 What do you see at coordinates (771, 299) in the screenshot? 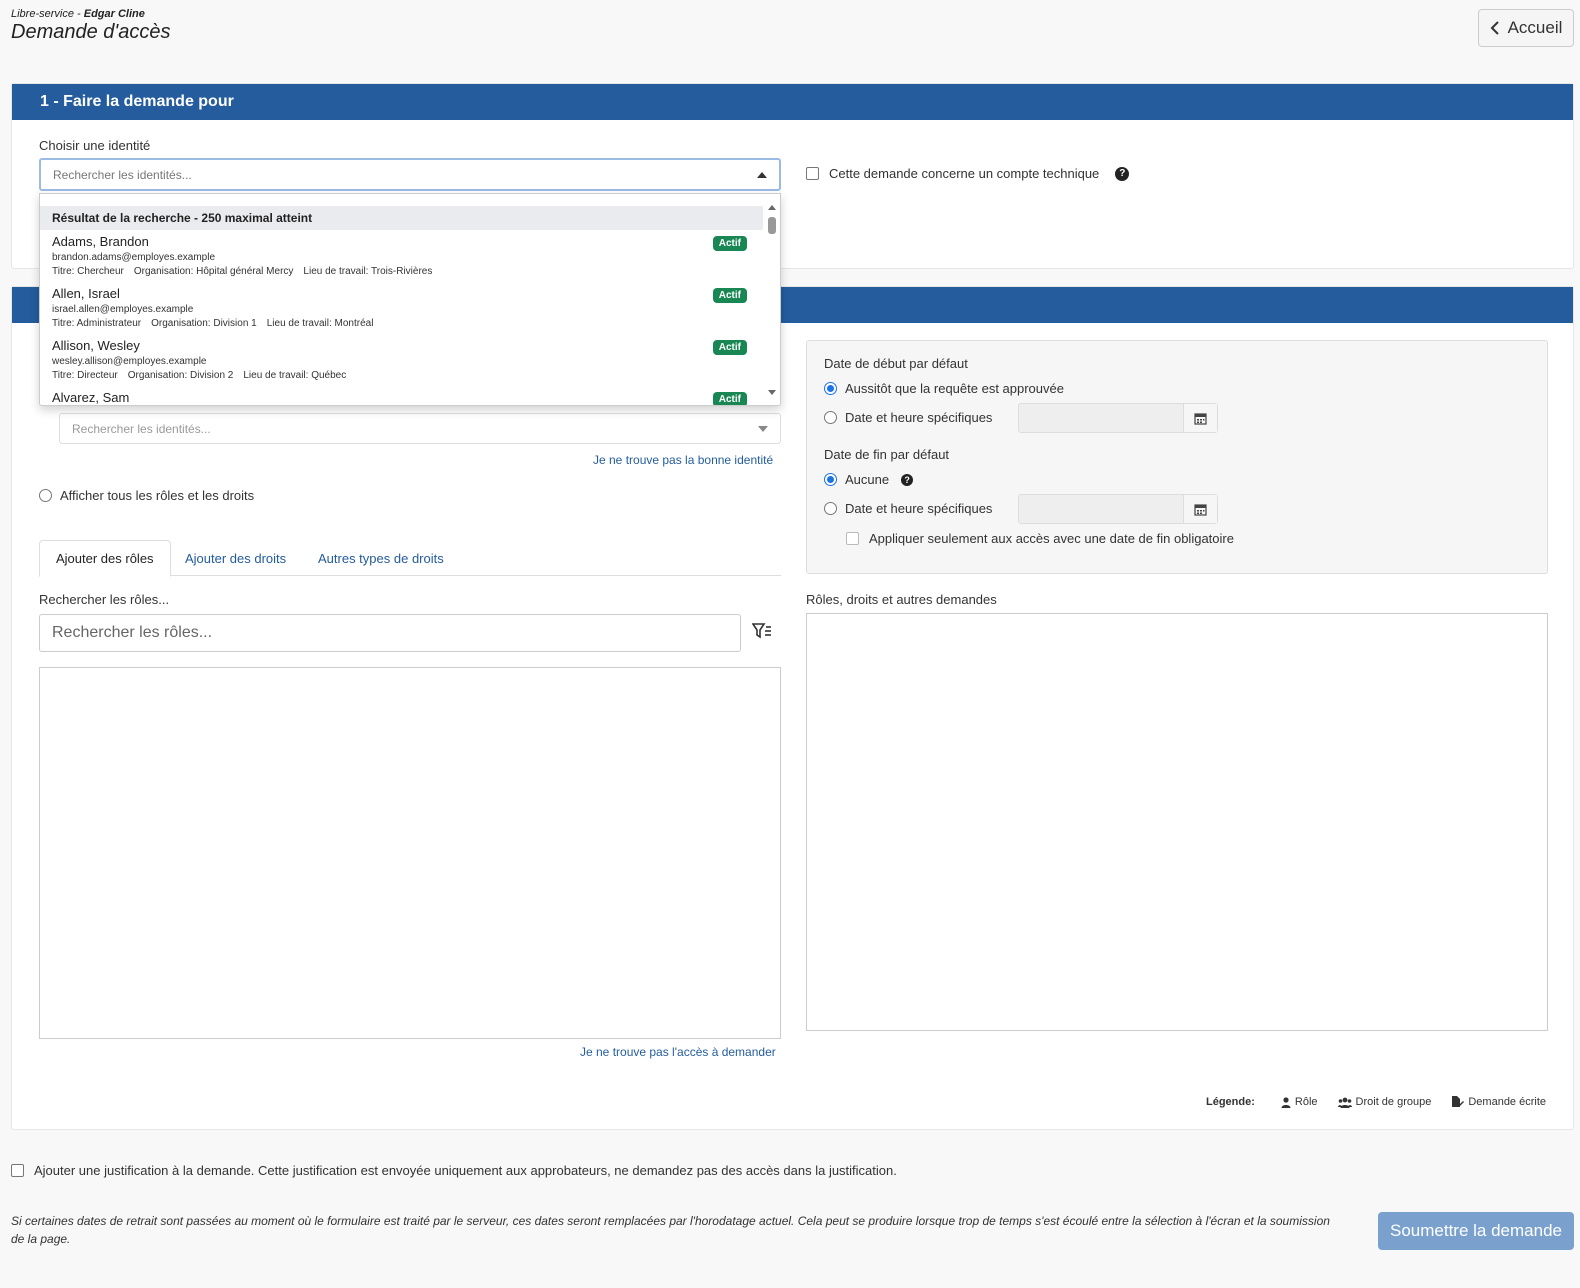
I see `dropdown-scrollbar` at bounding box center [771, 299].